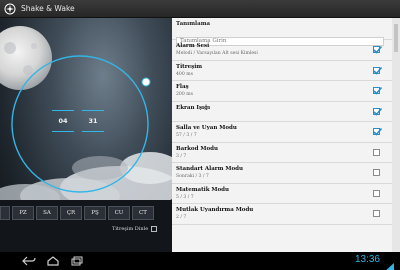  Describe the element at coordinates (396, 135) in the screenshot. I see `scrollbar` at that location.